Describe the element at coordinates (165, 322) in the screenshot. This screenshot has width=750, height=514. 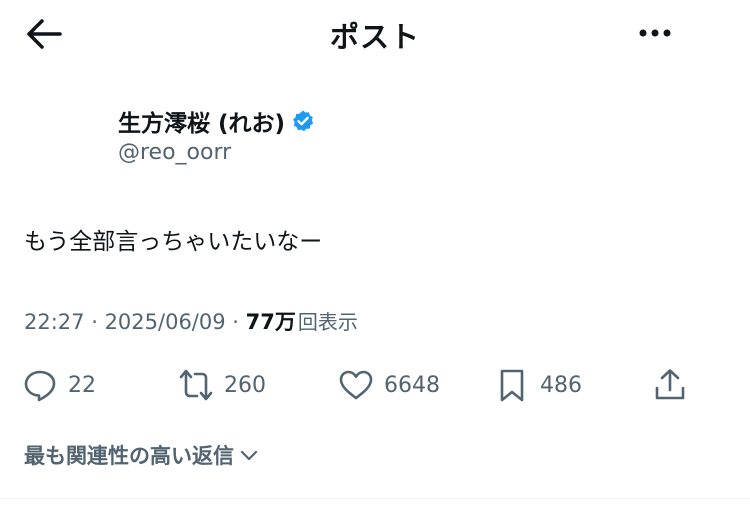
I see `post-date: 2025/06/09` at that location.